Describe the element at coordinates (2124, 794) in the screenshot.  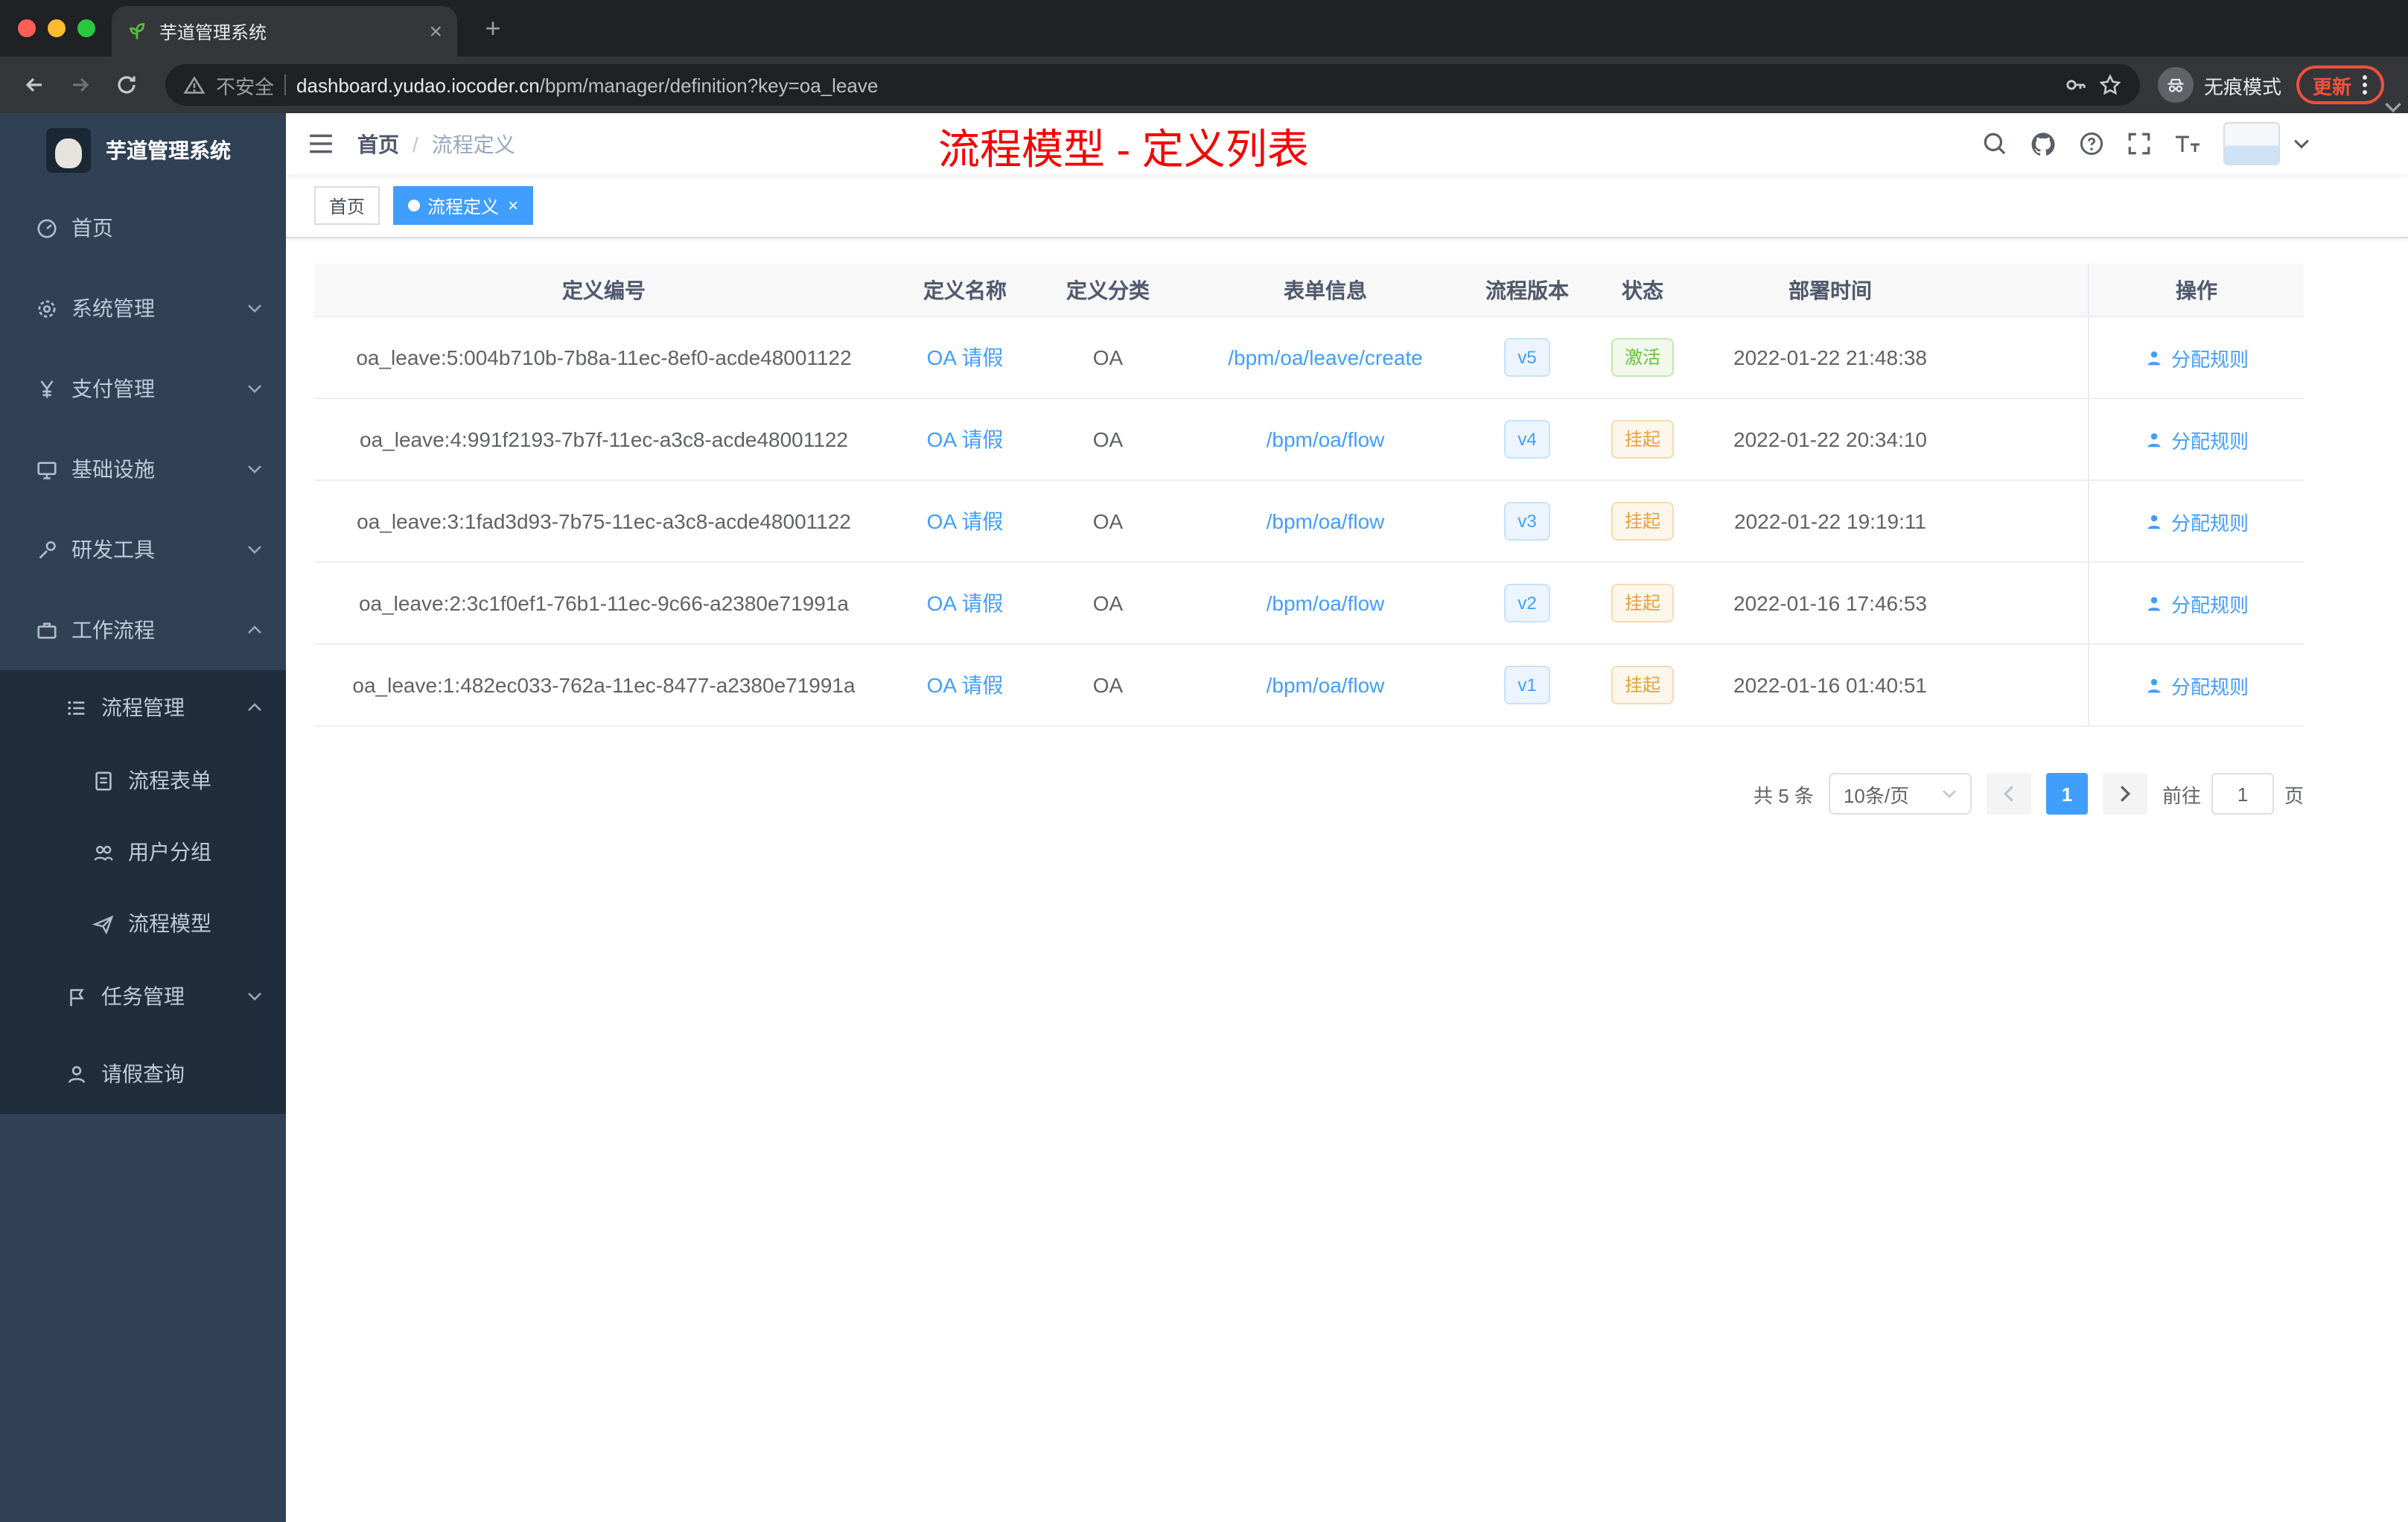
I see `pagination-next-button` at that location.